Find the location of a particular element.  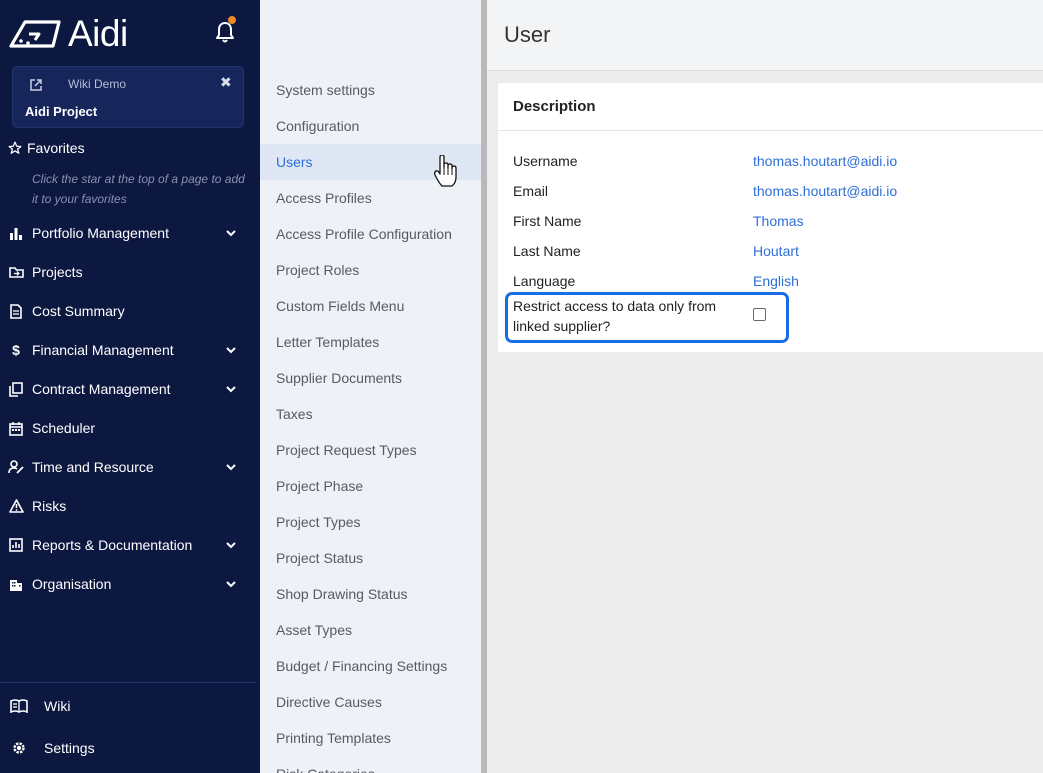

submenu-item: Budget / Financing Settings is located at coordinates (370, 666).